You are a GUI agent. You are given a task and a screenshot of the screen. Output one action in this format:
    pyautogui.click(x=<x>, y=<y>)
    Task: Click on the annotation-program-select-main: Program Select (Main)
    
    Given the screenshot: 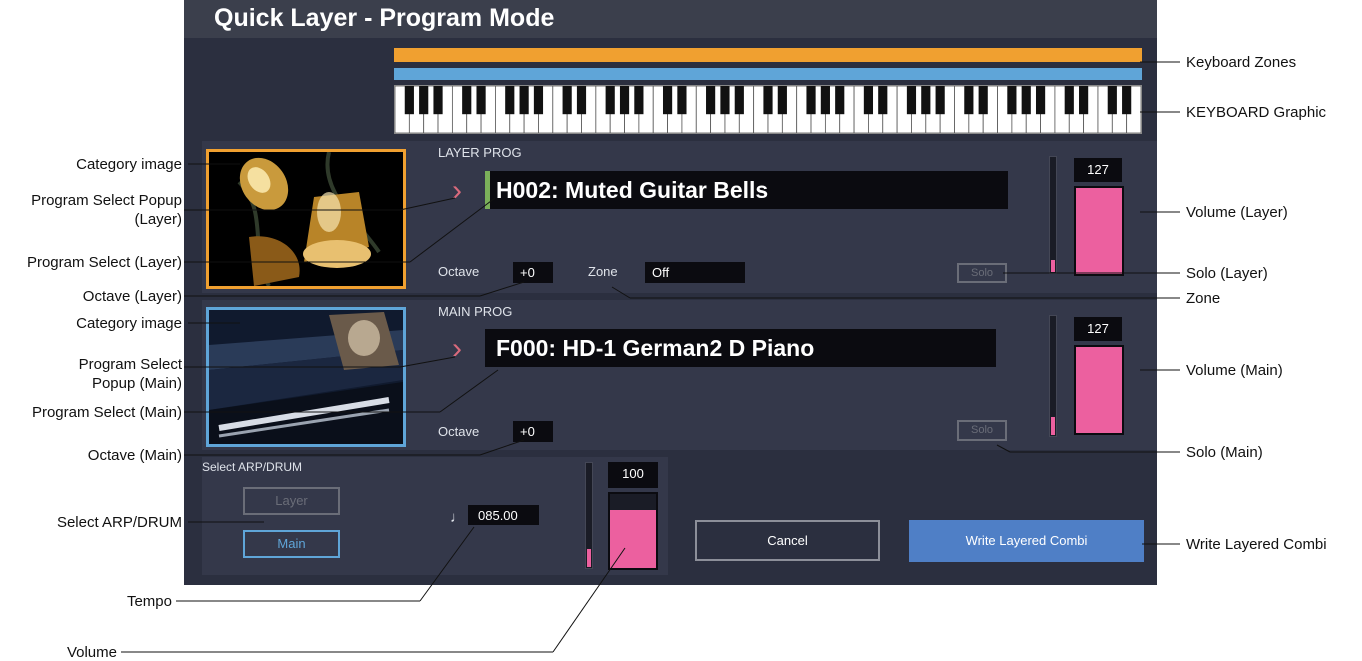 What is the action you would take?
    pyautogui.click(x=106, y=412)
    